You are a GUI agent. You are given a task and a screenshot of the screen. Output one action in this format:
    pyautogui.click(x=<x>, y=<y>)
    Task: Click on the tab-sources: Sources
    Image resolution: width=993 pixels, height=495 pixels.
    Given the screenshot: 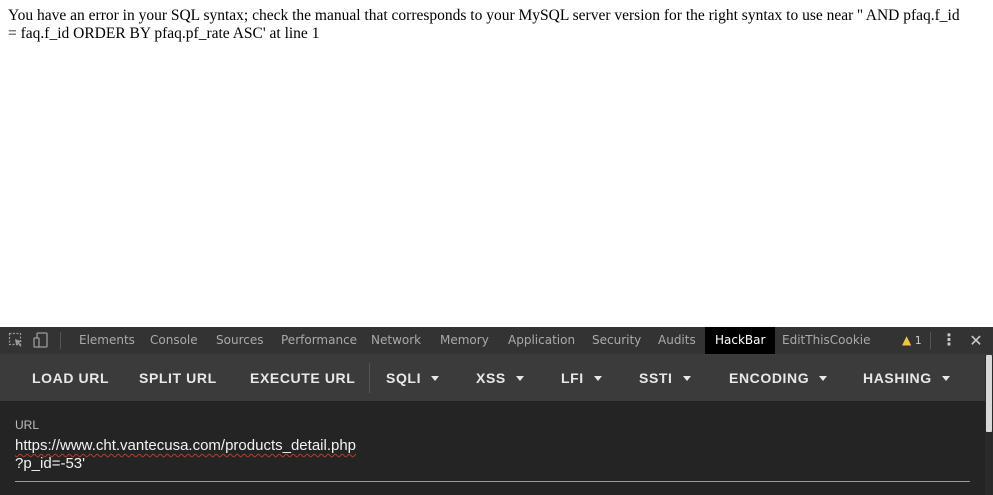 What is the action you would take?
    pyautogui.click(x=239, y=340)
    